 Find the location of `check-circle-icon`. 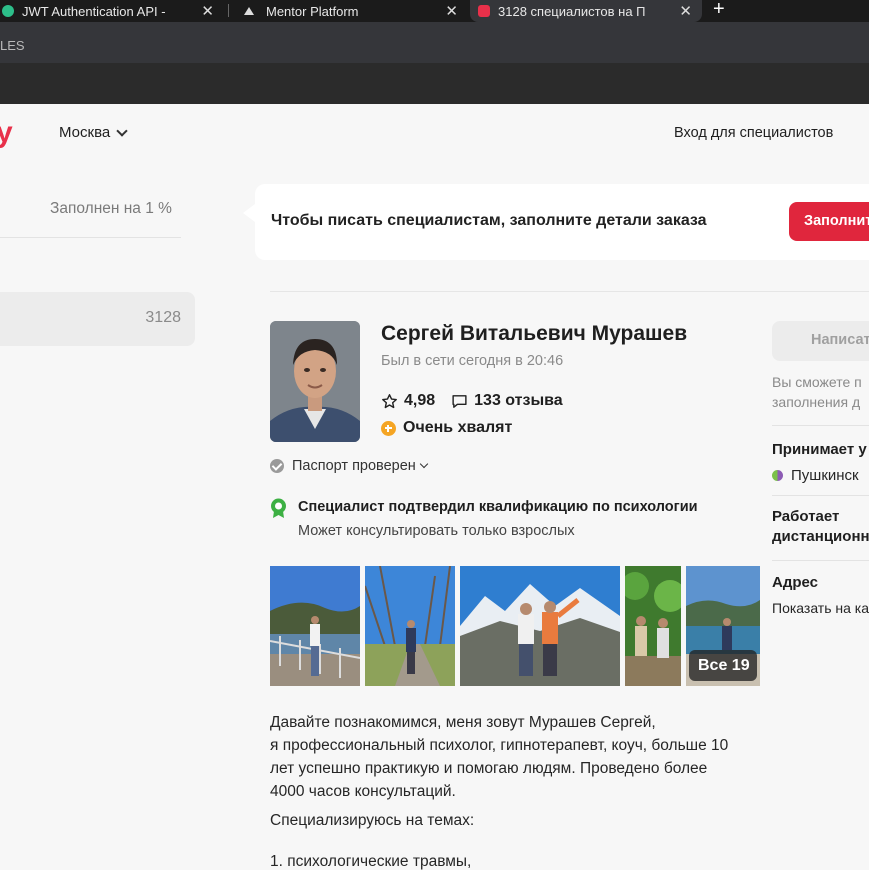

check-circle-icon is located at coordinates (277, 466).